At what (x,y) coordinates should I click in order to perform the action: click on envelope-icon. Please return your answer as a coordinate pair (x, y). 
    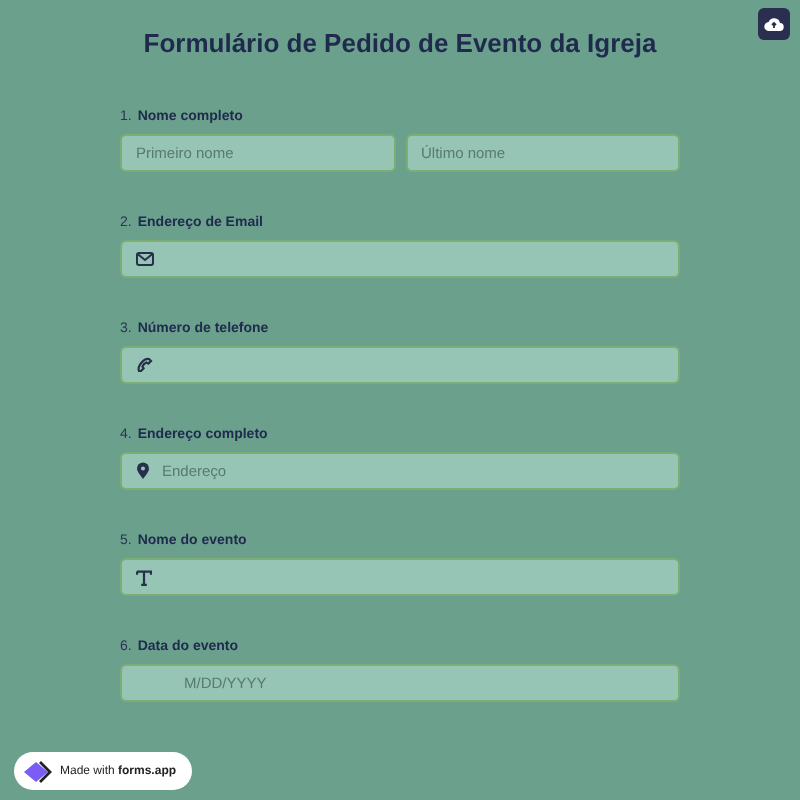
    Looking at the image, I should click on (145, 259).